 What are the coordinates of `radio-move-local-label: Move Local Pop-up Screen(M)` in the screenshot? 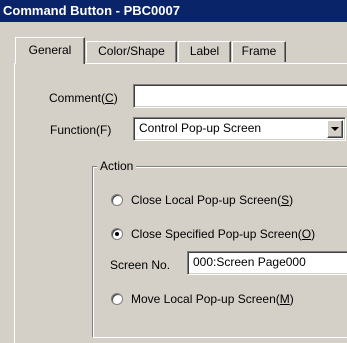 It's located at (212, 299).